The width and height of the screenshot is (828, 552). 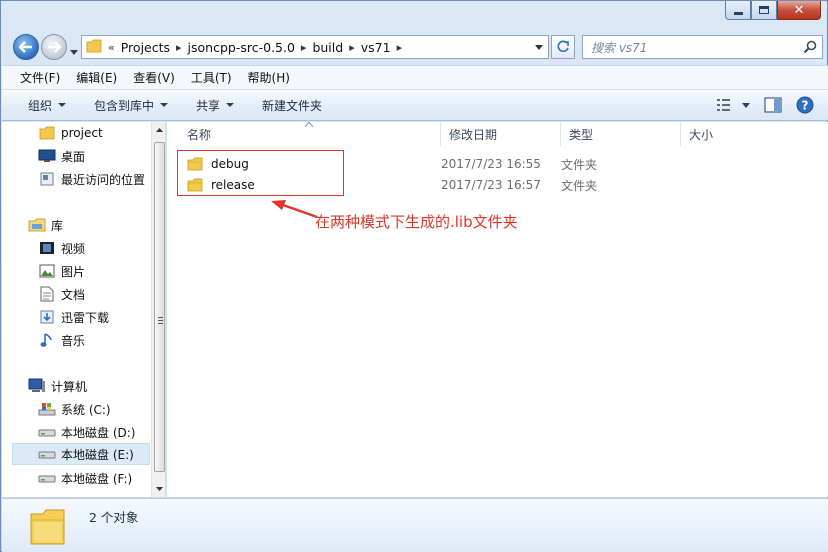 I want to click on nav-item-label: 系统 (C:), so click(x=86, y=409).